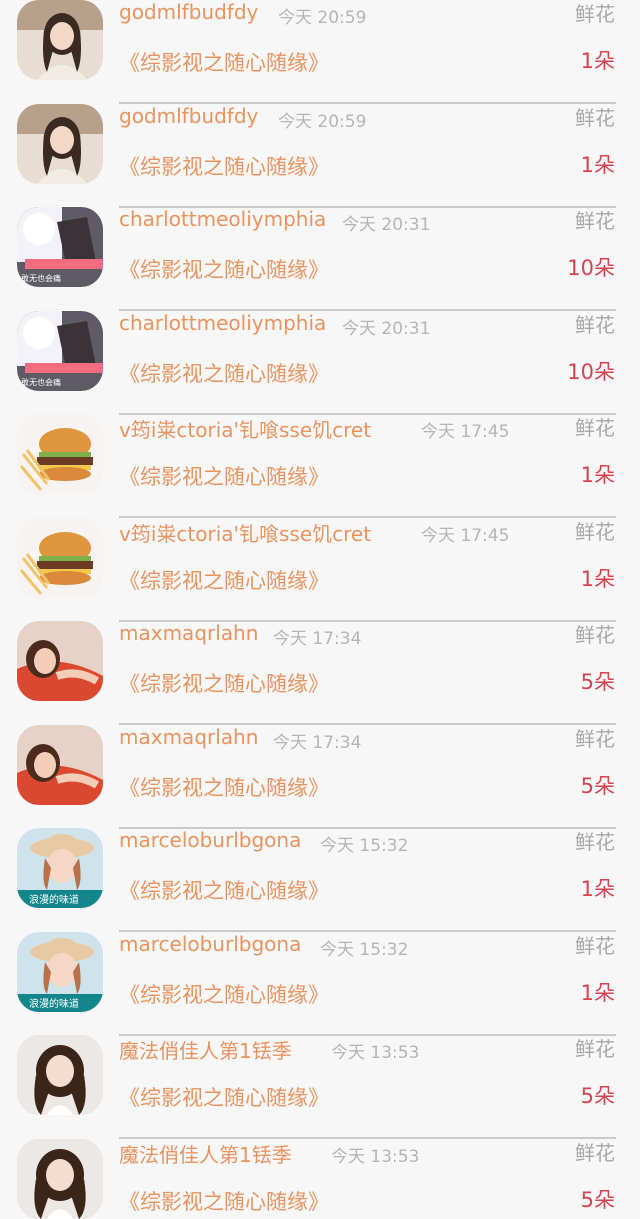 This screenshot has height=1219, width=640. What do you see at coordinates (60, 1178) in the screenshot?
I see `curly-girl-avatar-icon` at bounding box center [60, 1178].